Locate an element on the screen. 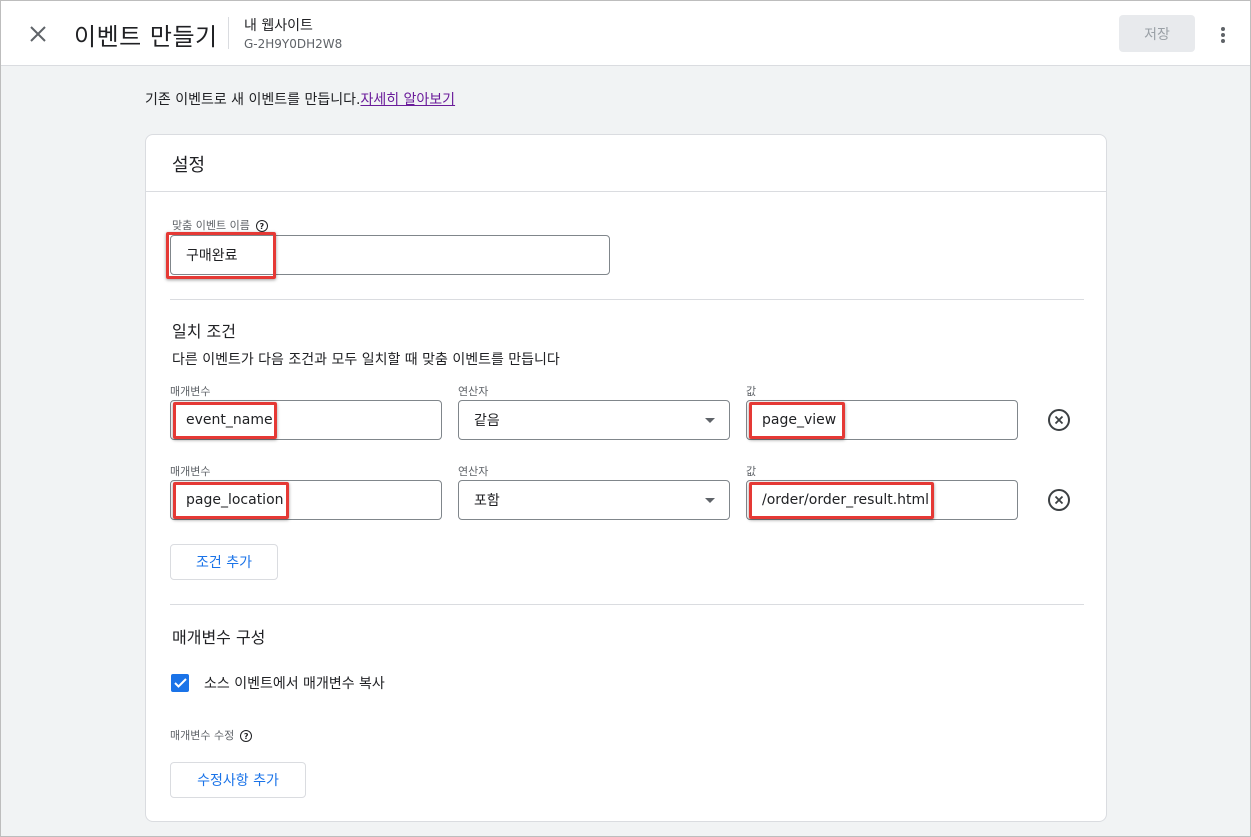  operator-select: 같음 is located at coordinates (594, 420).